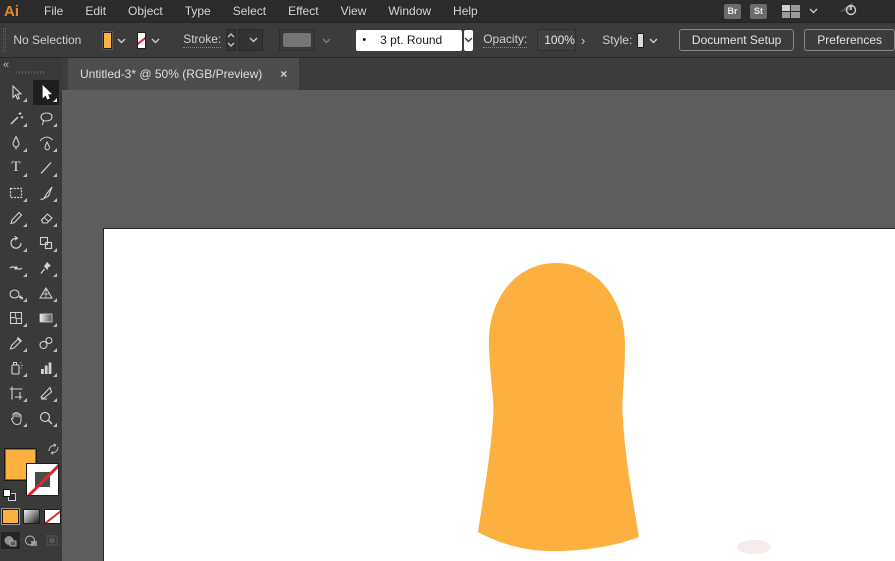 The image size is (895, 561). I want to click on menu-type: Type, so click(198, 11).